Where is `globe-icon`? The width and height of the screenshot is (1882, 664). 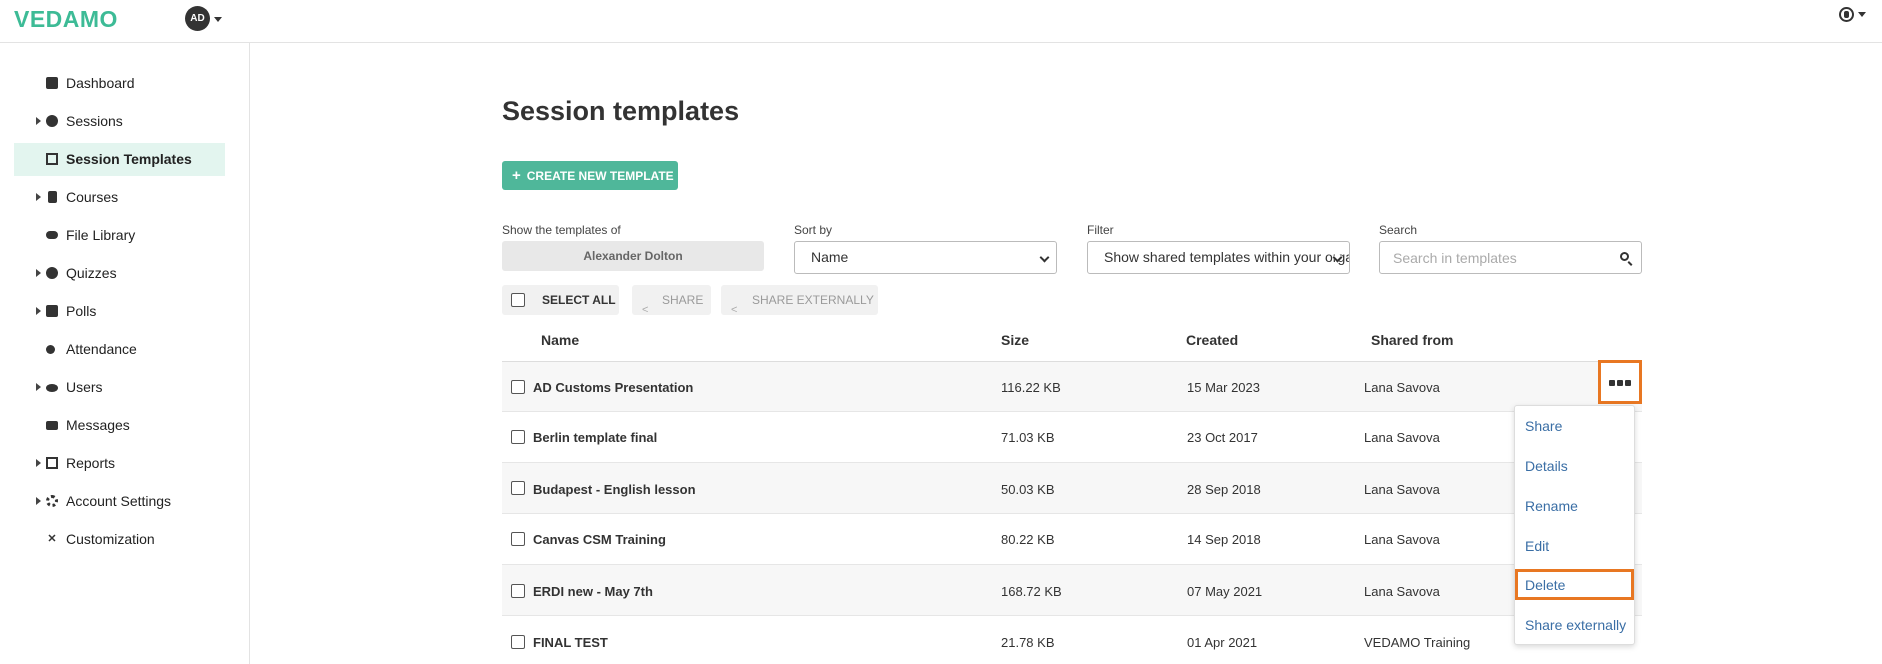 globe-icon is located at coordinates (1846, 14).